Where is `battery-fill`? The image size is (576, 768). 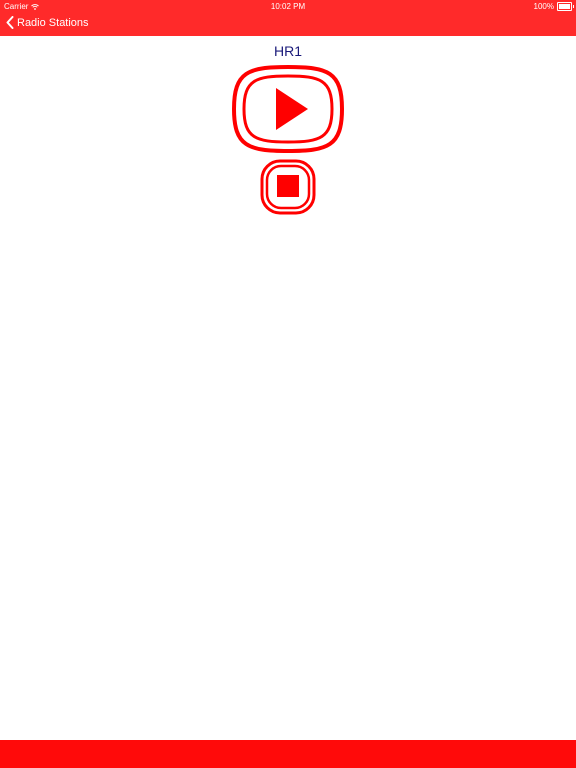 battery-fill is located at coordinates (564, 6).